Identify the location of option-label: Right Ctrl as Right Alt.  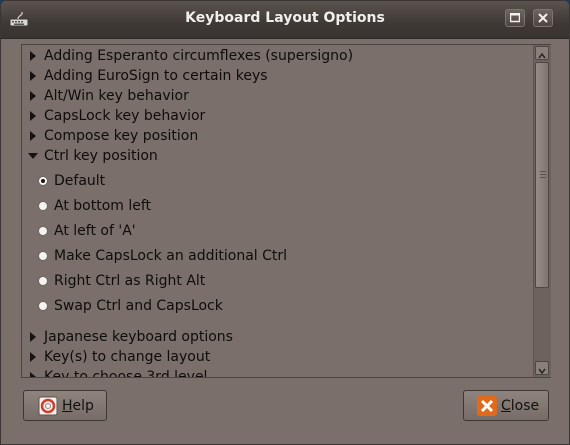
(130, 281).